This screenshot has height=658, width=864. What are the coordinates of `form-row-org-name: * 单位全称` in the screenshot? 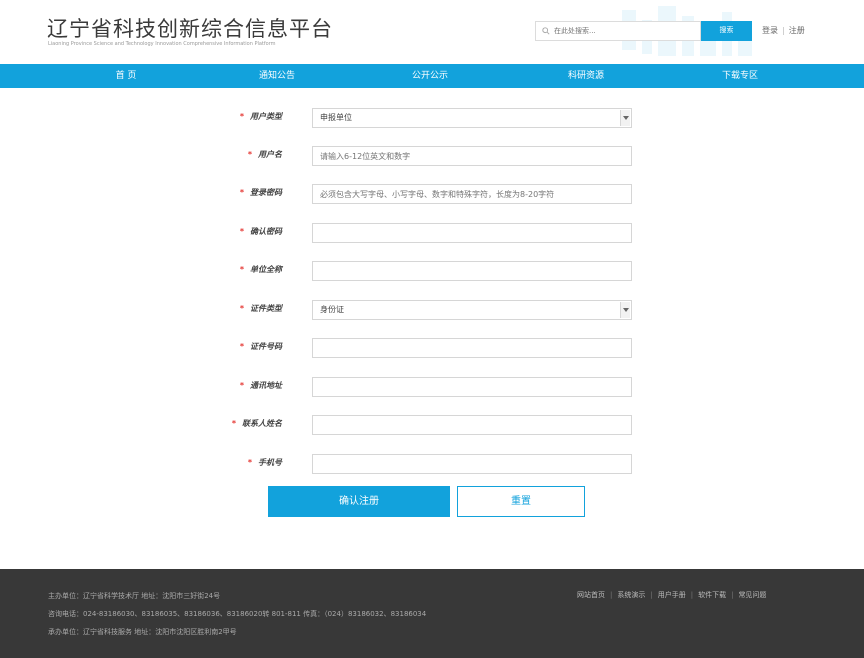 It's located at (432, 271).